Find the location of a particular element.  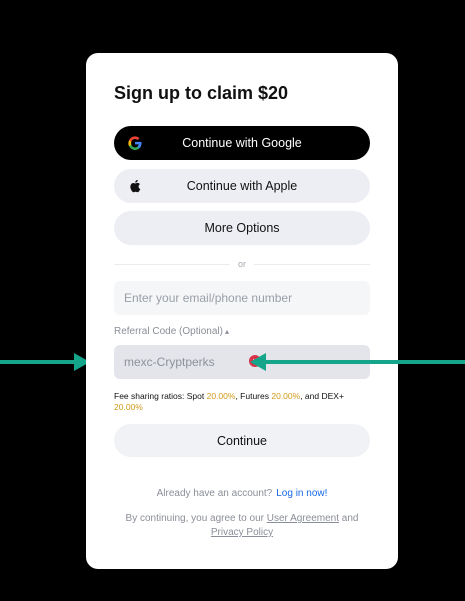

divider-line-left is located at coordinates (172, 264).